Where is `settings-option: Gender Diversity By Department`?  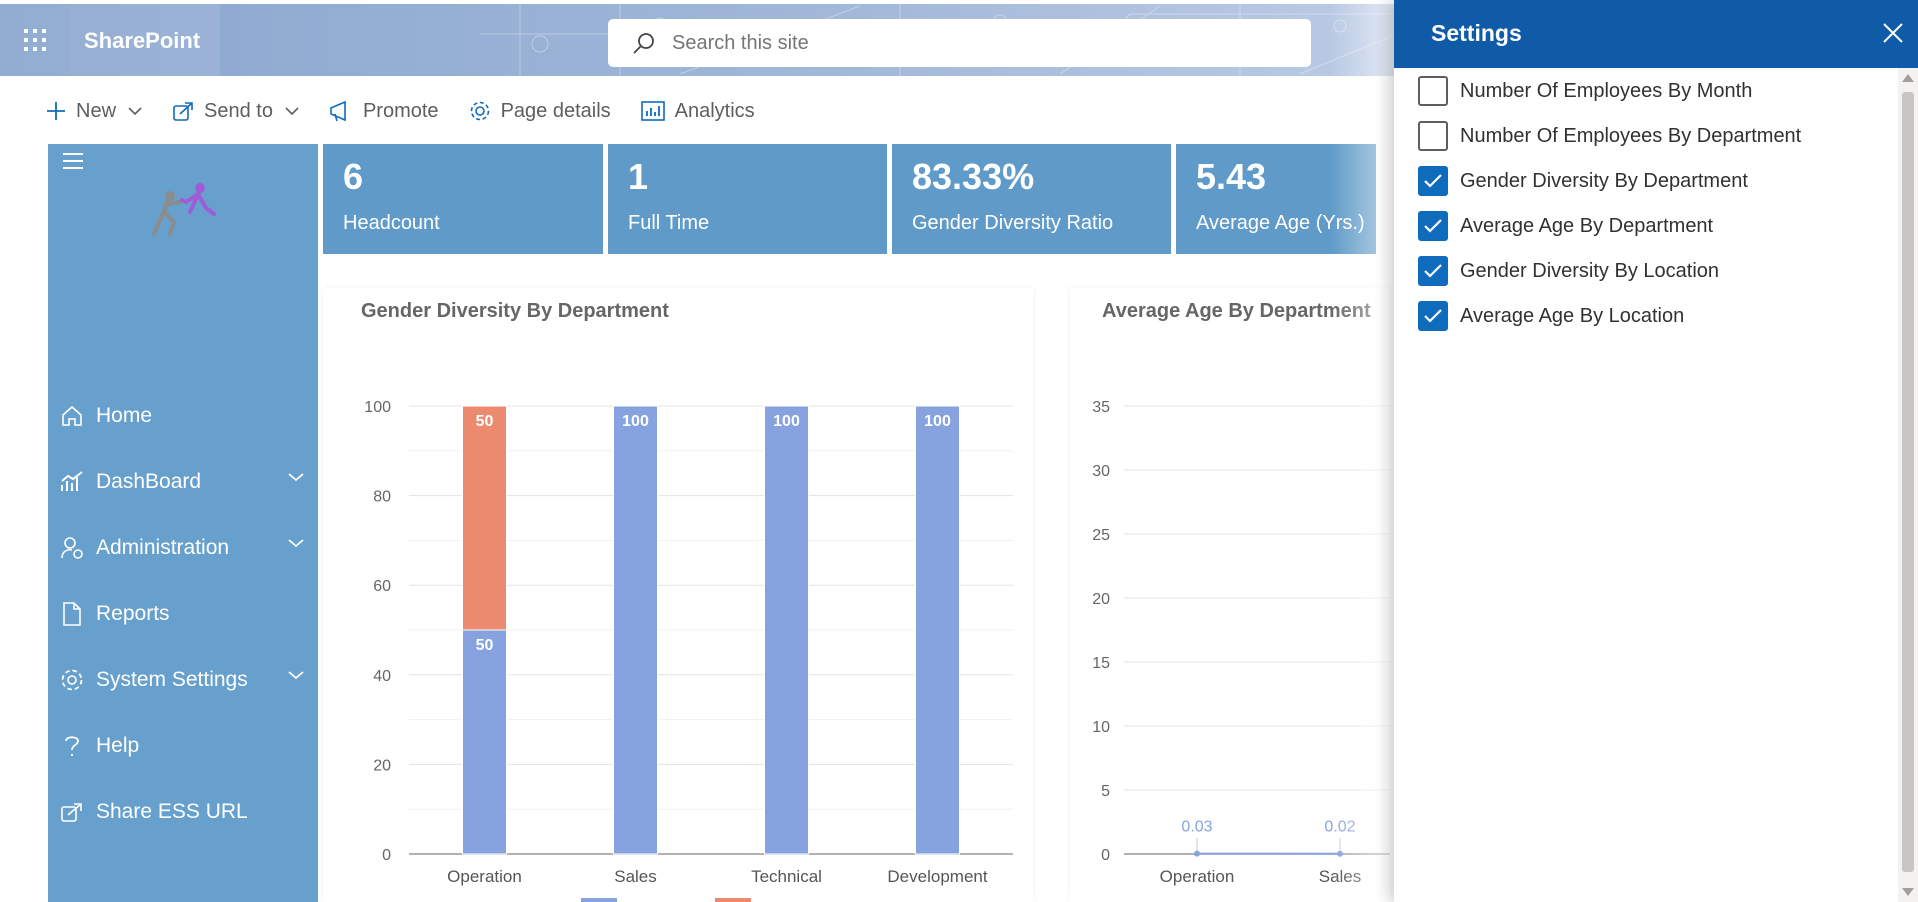
settings-option: Gender Diversity By Department is located at coordinates (1618, 181).